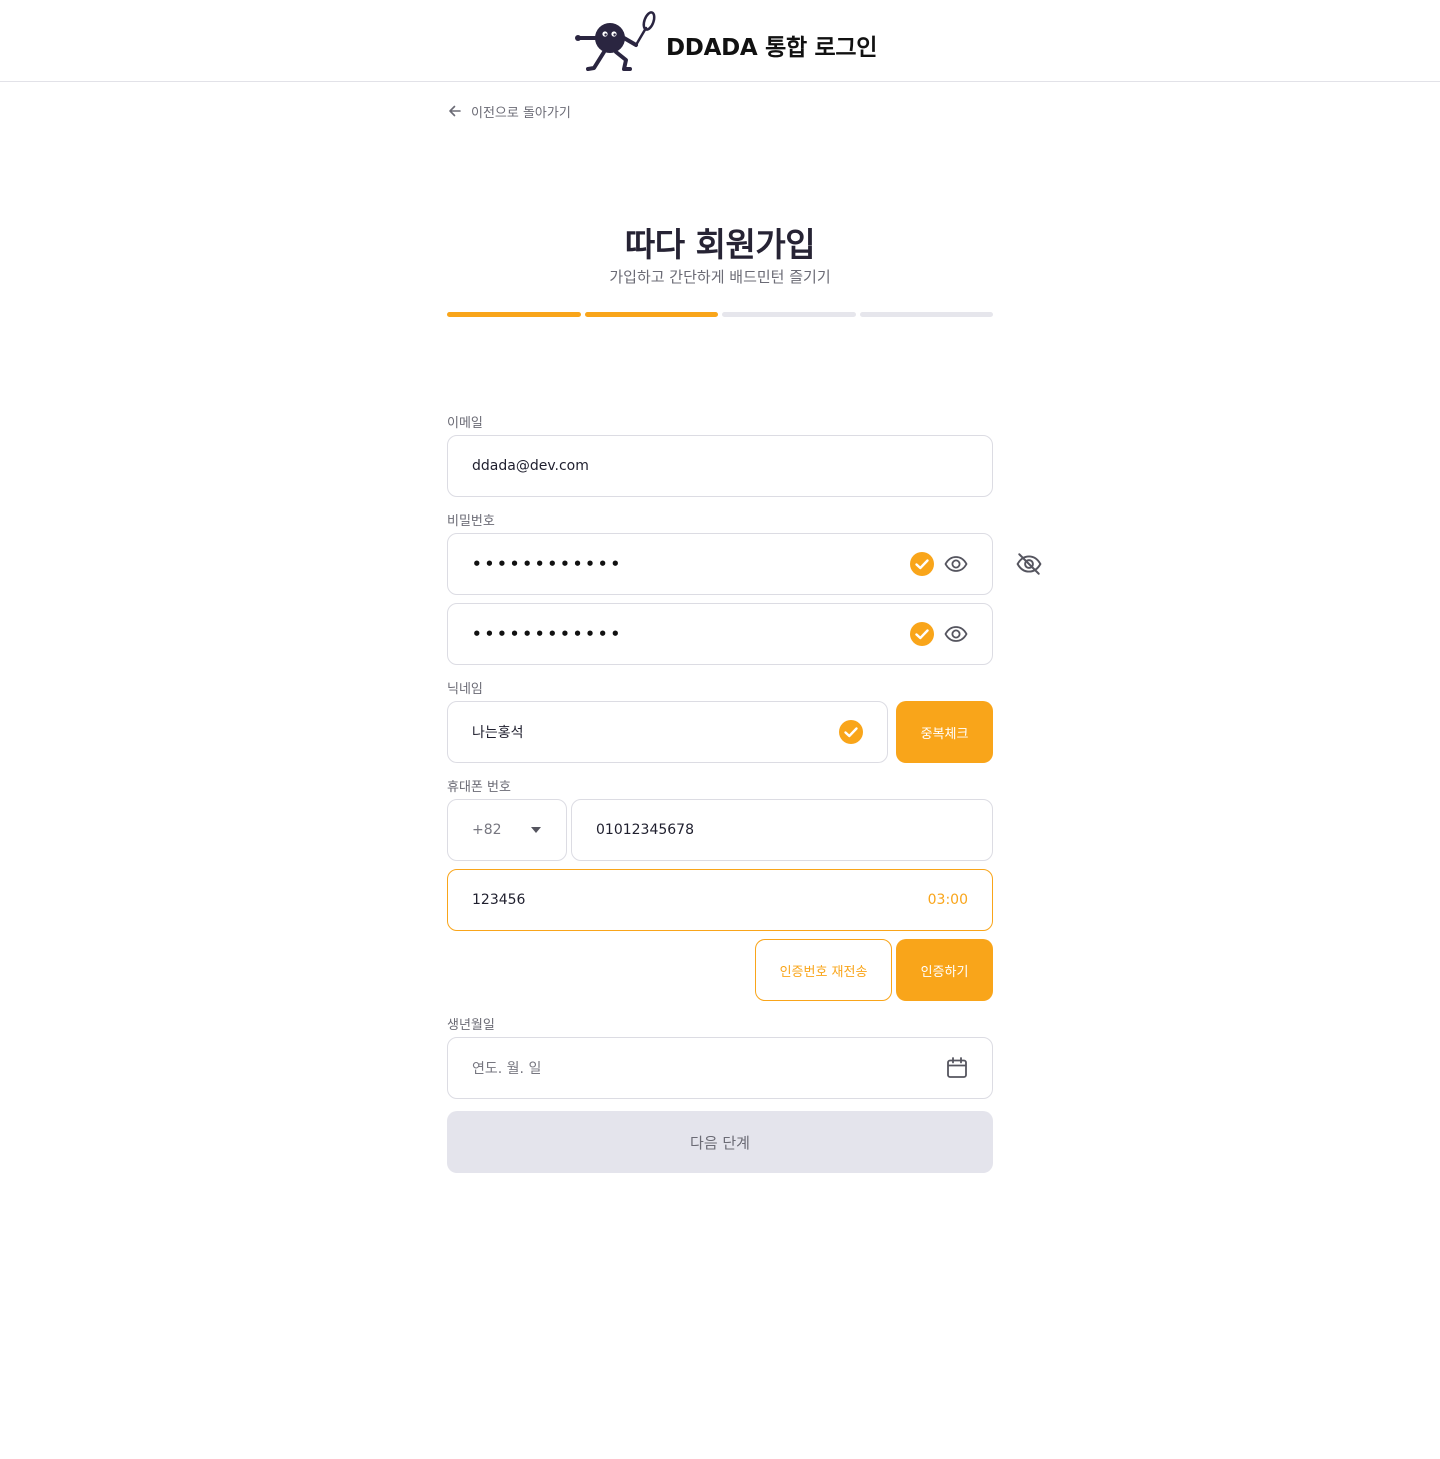 The width and height of the screenshot is (1440, 1459). What do you see at coordinates (487, 830) in the screenshot?
I see `country-code-value: +82` at bounding box center [487, 830].